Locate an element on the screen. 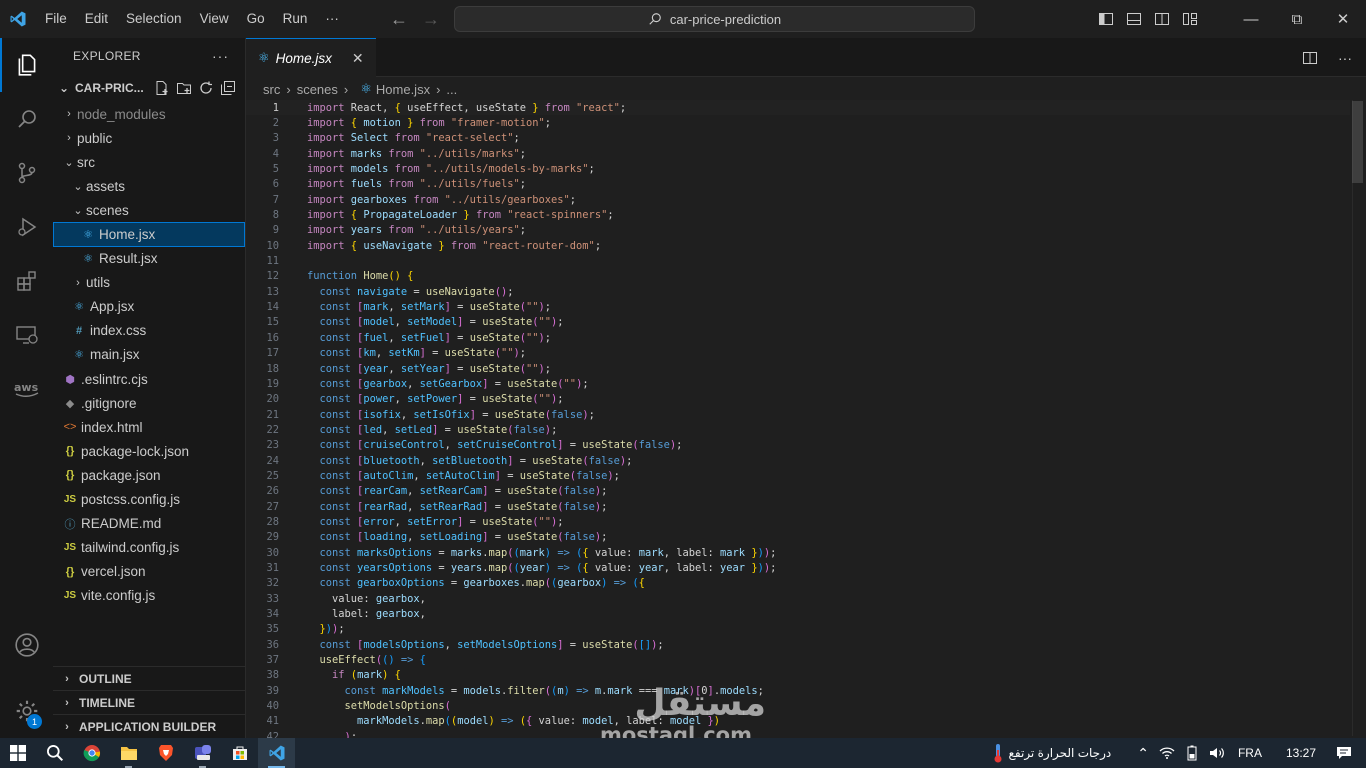  notifications-icon is located at coordinates (1349, 753).